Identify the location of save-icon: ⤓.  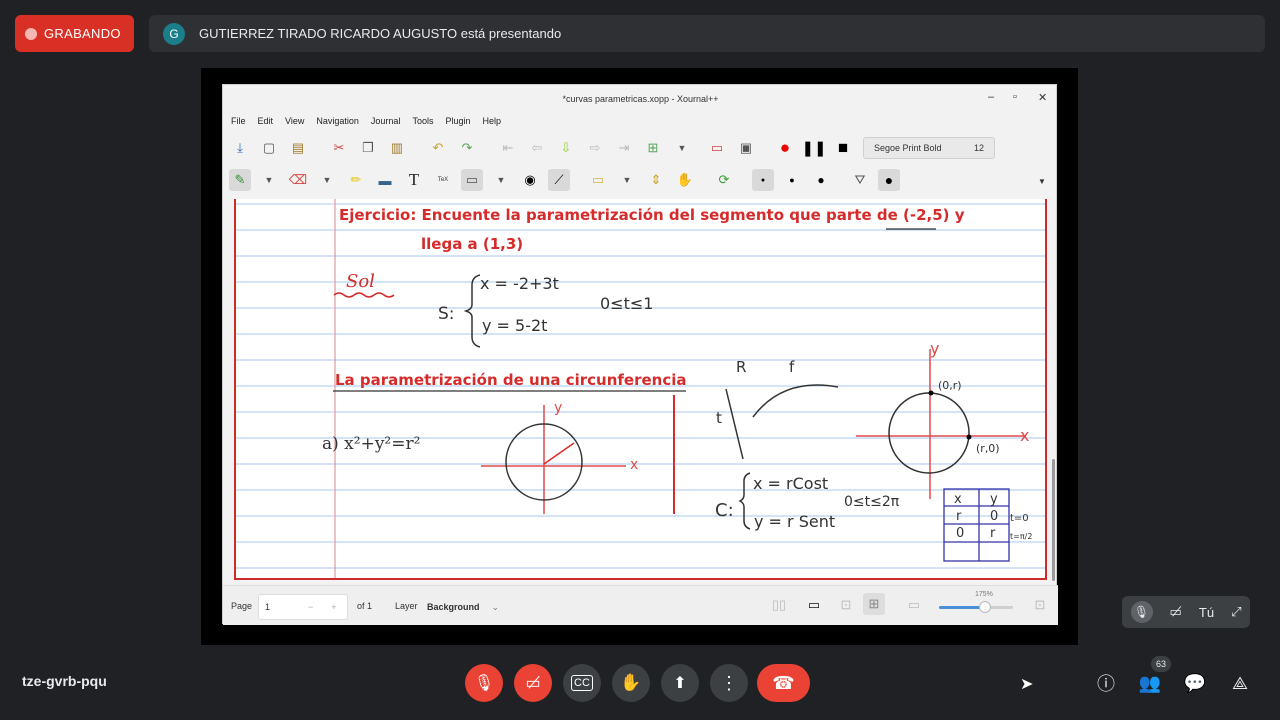
(240, 148).